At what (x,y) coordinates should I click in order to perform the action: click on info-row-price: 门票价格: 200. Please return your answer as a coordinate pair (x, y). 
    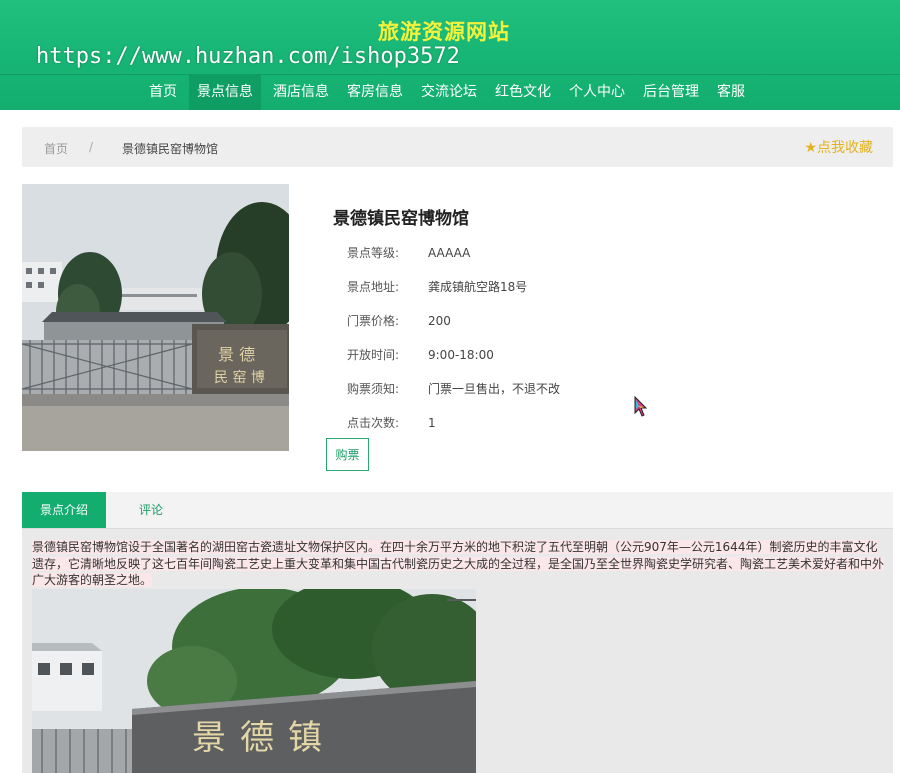
    Looking at the image, I should click on (399, 320).